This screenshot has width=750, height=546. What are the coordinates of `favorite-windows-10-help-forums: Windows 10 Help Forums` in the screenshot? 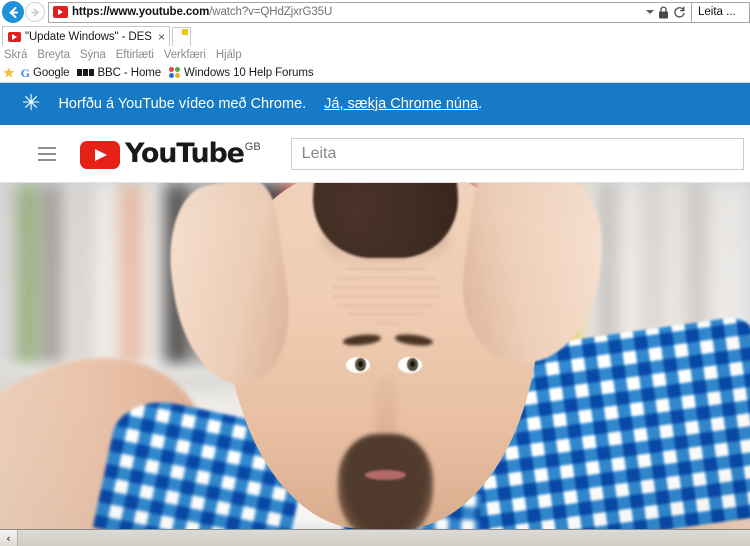 It's located at (241, 72).